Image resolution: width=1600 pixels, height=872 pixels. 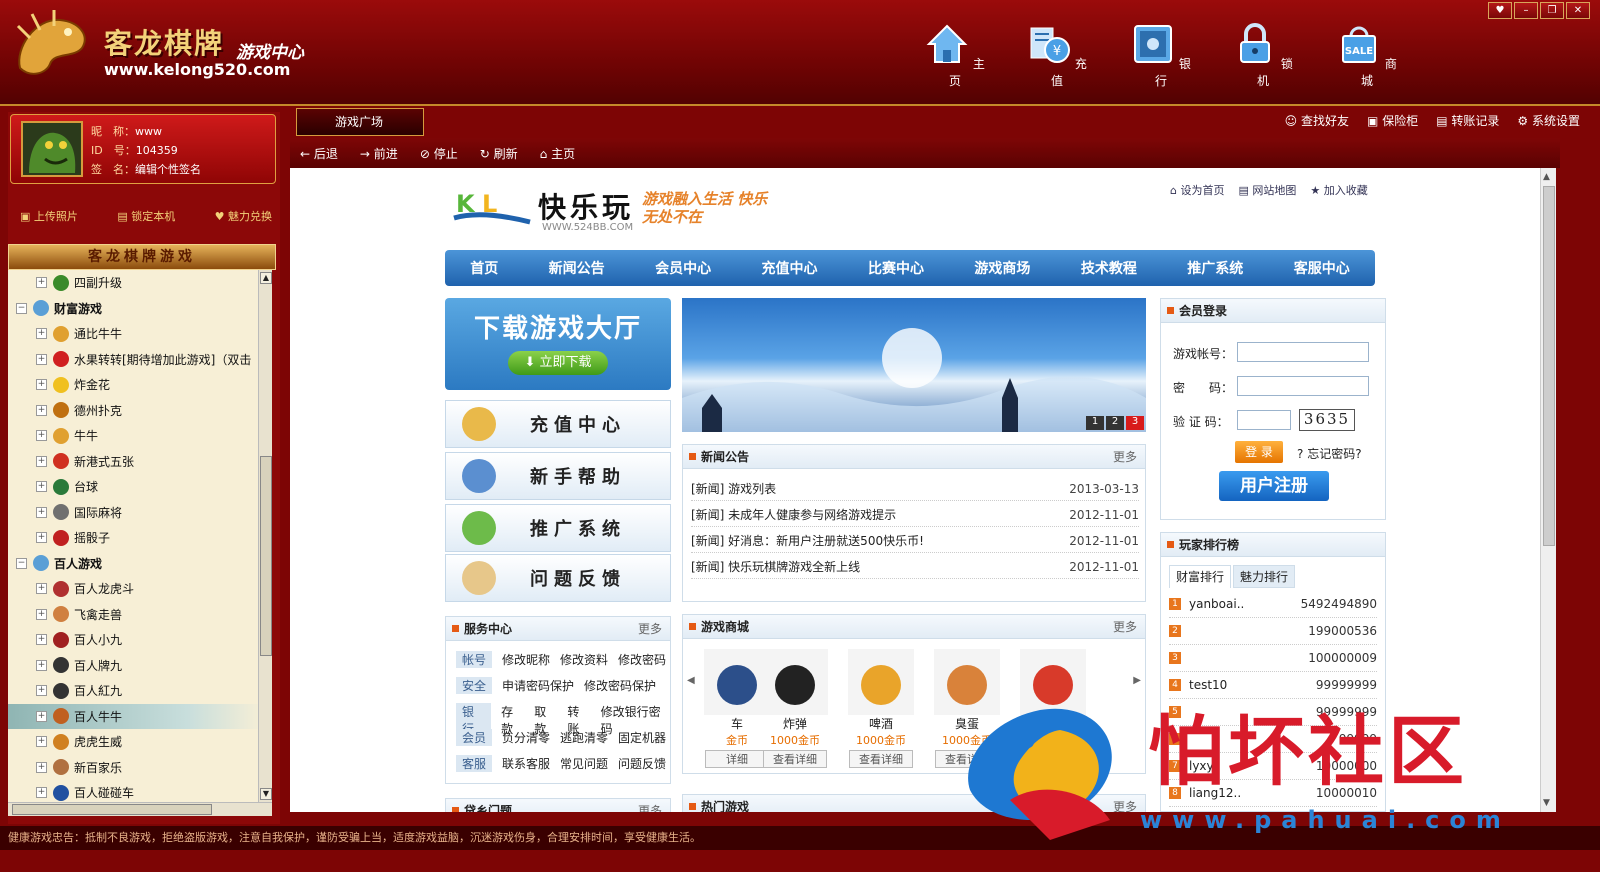 What do you see at coordinates (1095, 423) in the screenshot?
I see `banner-page-1: 1` at bounding box center [1095, 423].